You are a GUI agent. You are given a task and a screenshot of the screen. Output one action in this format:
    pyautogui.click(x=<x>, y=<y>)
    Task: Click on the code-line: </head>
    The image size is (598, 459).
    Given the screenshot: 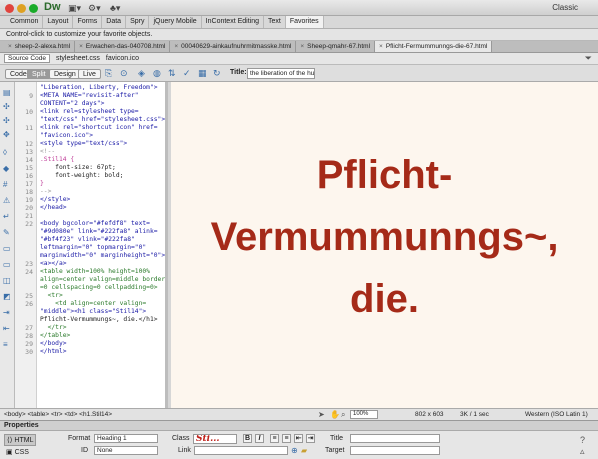 What is the action you would take?
    pyautogui.click(x=53, y=208)
    